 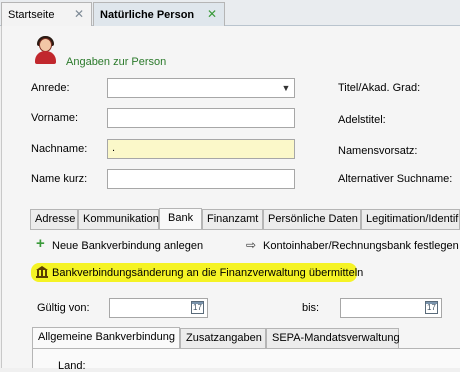 What do you see at coordinates (127, 246) in the screenshot?
I see `new-bank-link: Neue Bankverbindung anlegen` at bounding box center [127, 246].